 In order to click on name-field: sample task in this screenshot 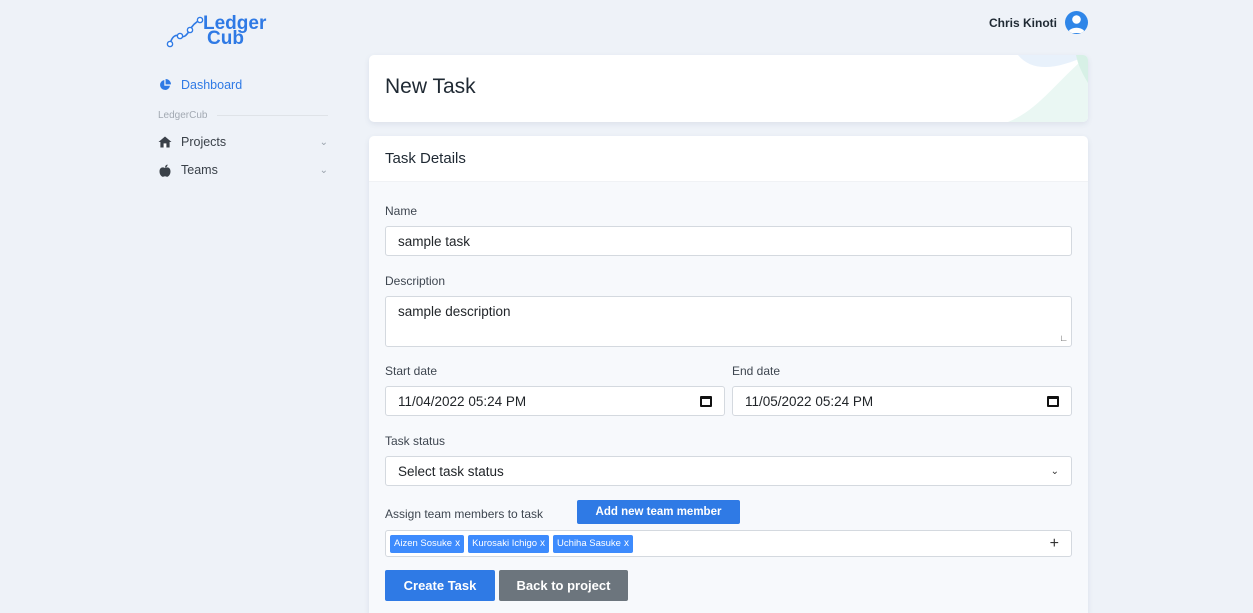, I will do `click(728, 241)`.